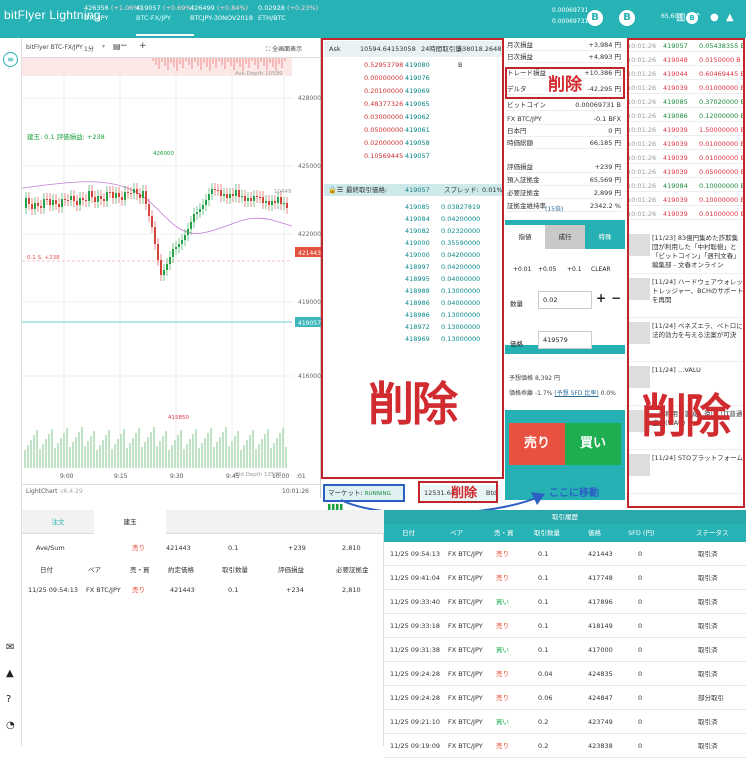  What do you see at coordinates (565, 674) in the screenshot?
I see `table-row: 11/25 09:24:28 FX BTC/JPY 売り 0.04 424835 0 取引済` at bounding box center [565, 674].